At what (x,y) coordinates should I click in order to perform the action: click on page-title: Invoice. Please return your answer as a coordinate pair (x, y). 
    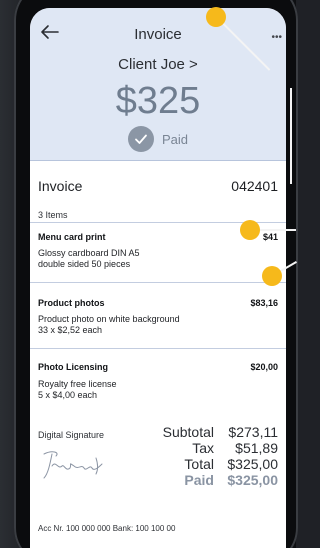
    Looking at the image, I should click on (158, 34).